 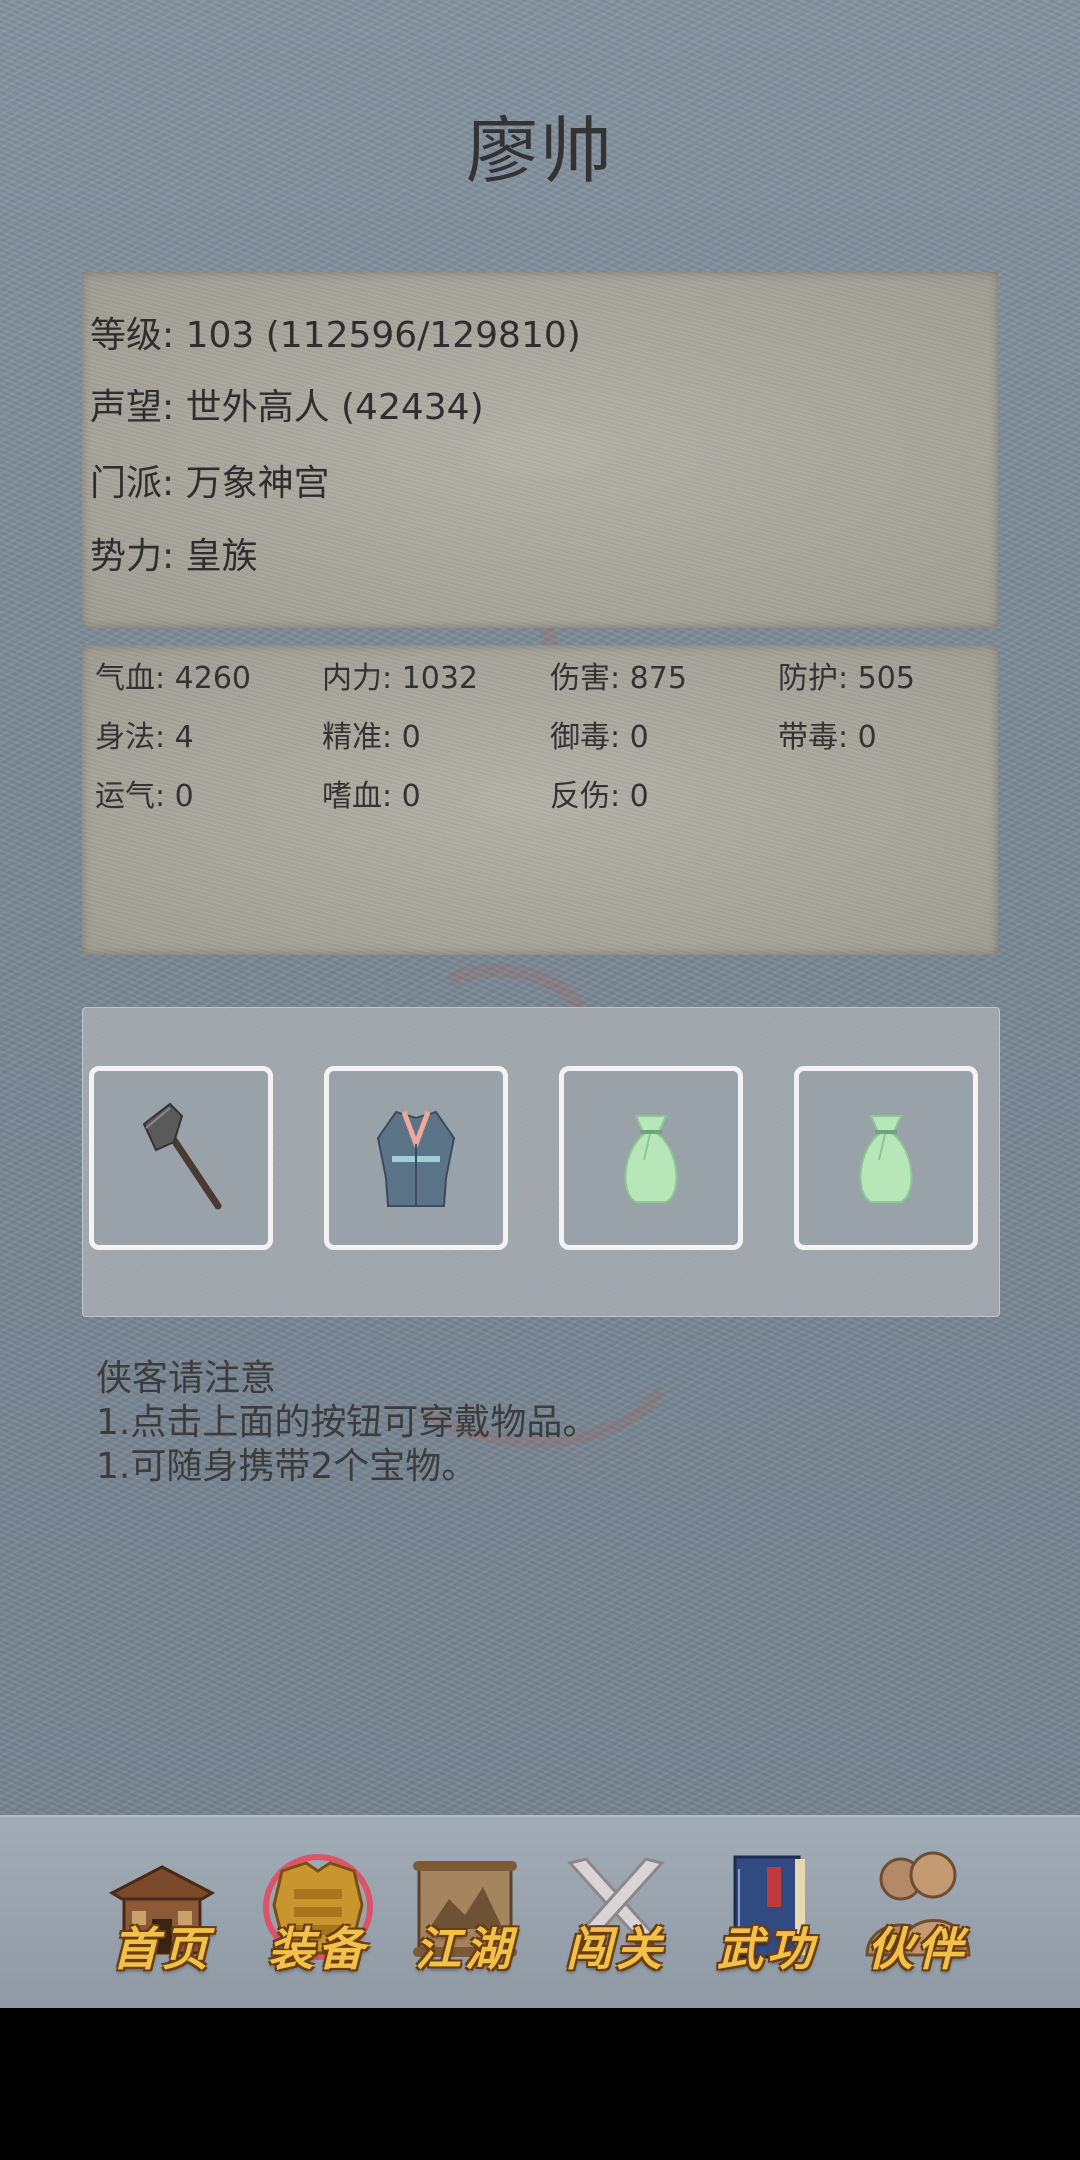 I want to click on nav-equipment: 装备, so click(x=318, y=1913).